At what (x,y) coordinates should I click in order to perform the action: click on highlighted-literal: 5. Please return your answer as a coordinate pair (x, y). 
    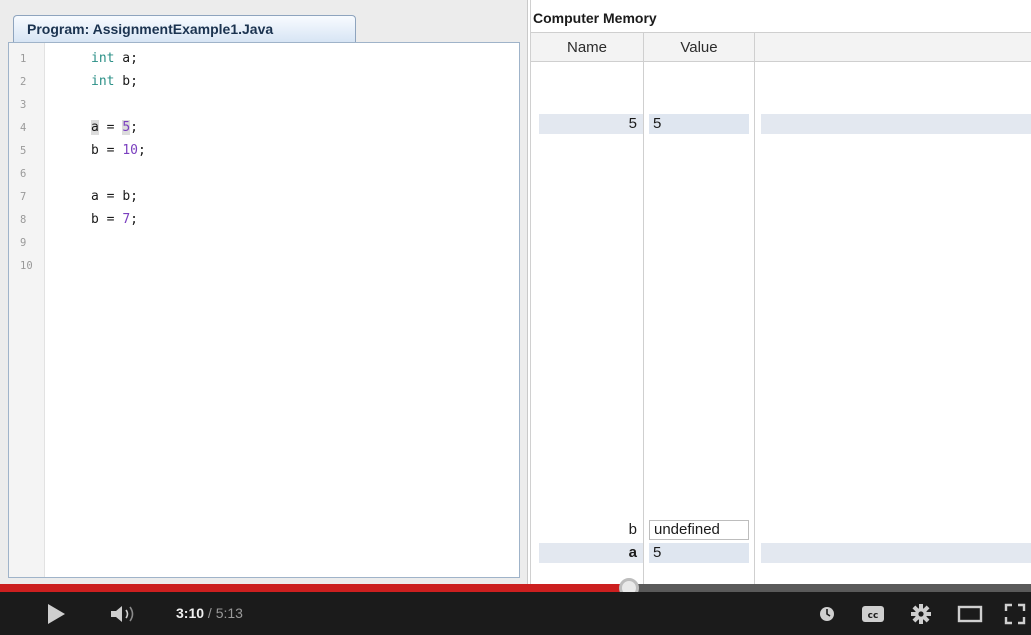
    Looking at the image, I should click on (126, 127).